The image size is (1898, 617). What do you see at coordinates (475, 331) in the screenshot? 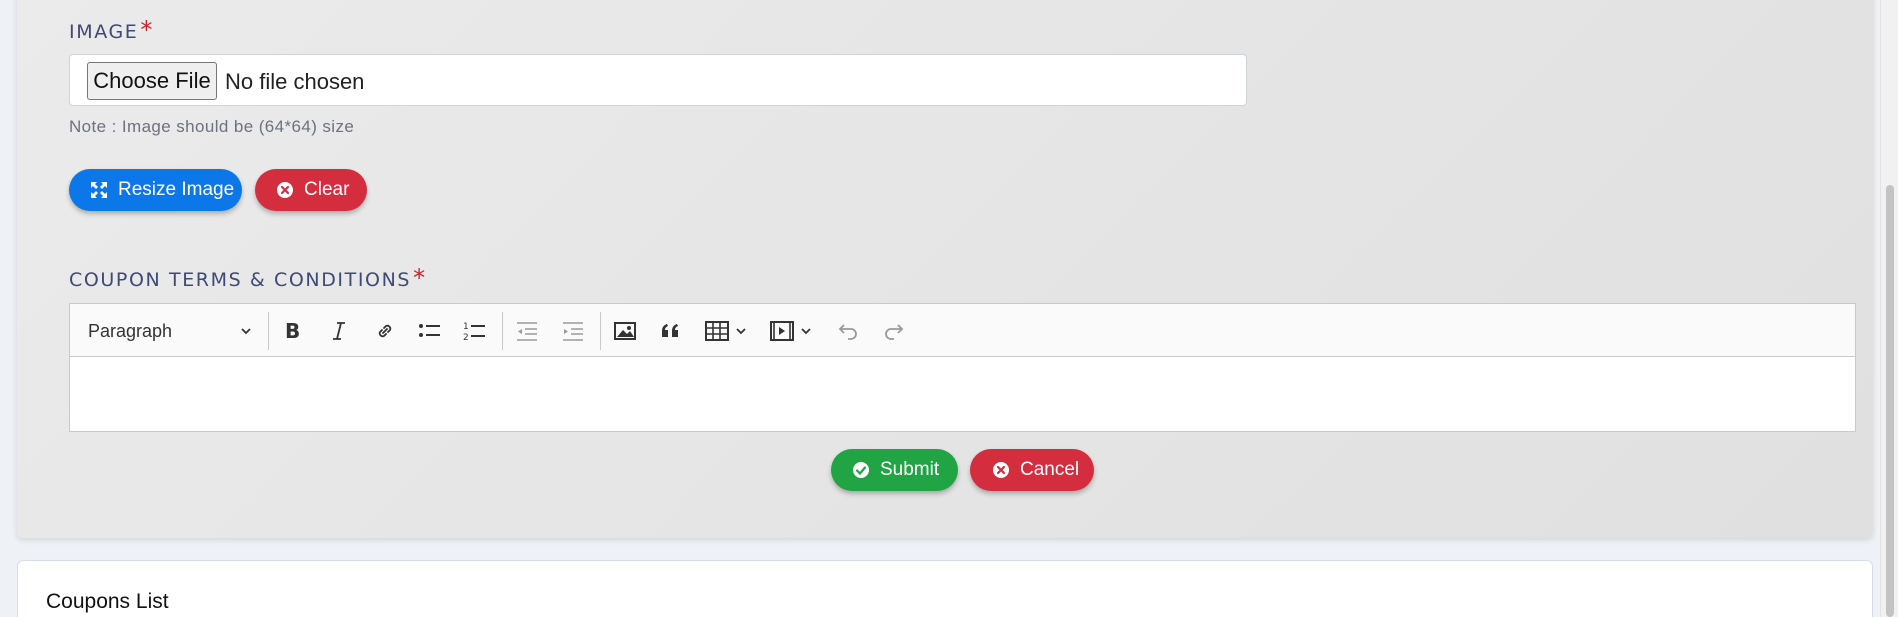
I see `numbered-list-icon: 12` at bounding box center [475, 331].